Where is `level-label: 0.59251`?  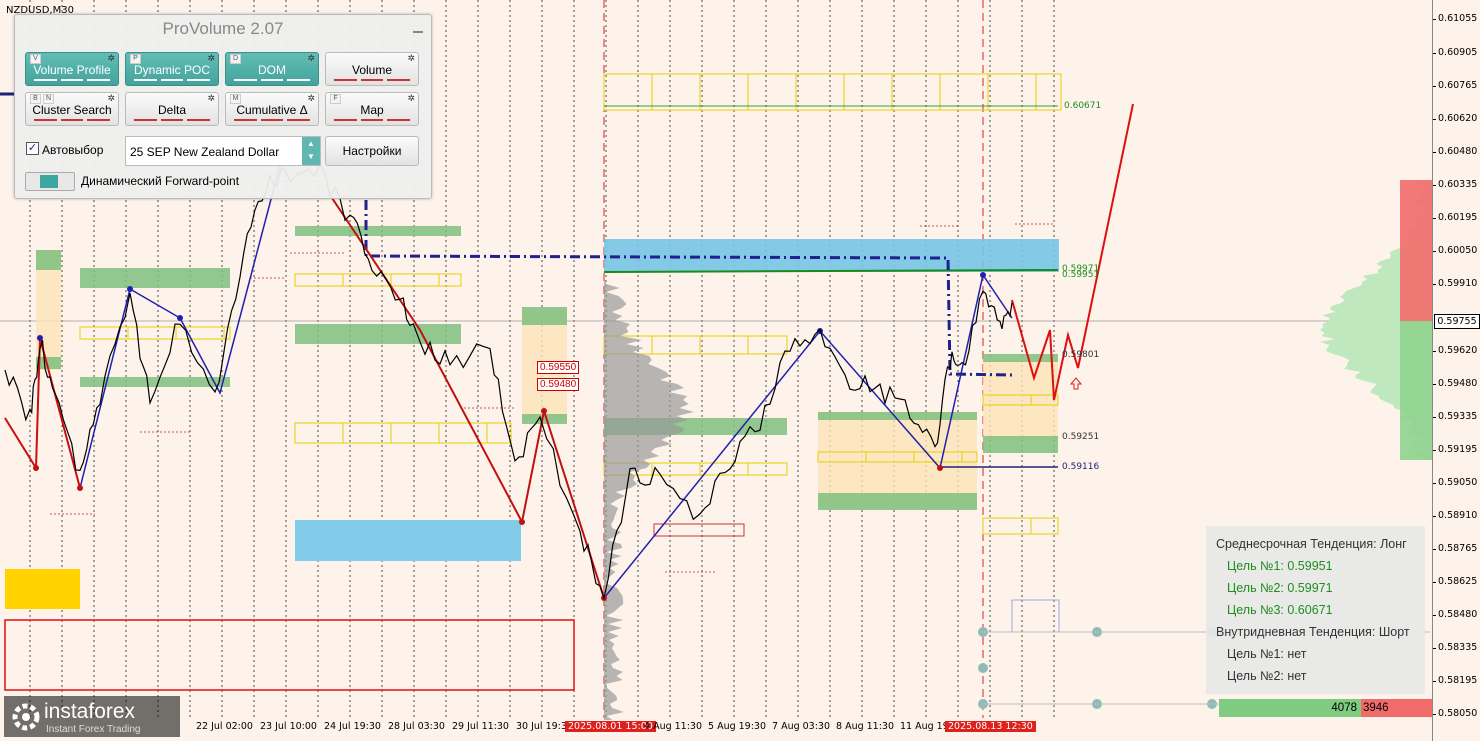
level-label: 0.59251 is located at coordinates (1080, 437).